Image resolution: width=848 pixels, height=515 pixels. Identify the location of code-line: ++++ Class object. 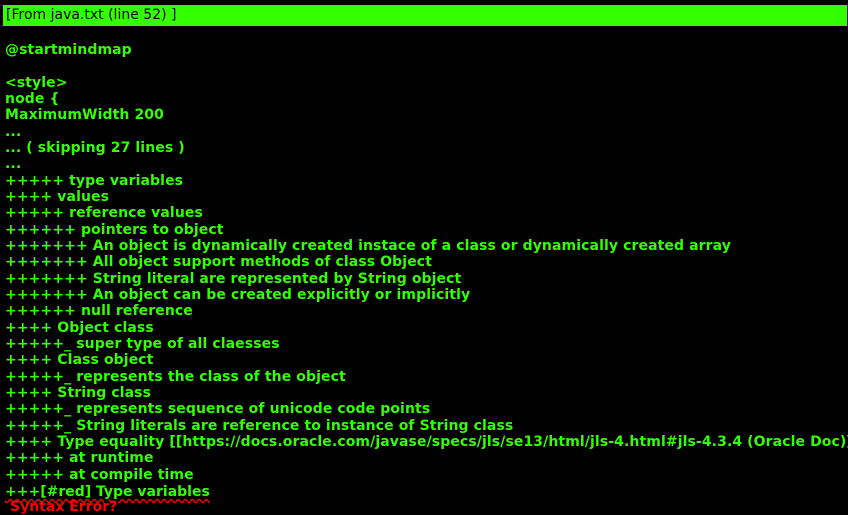
(79, 360).